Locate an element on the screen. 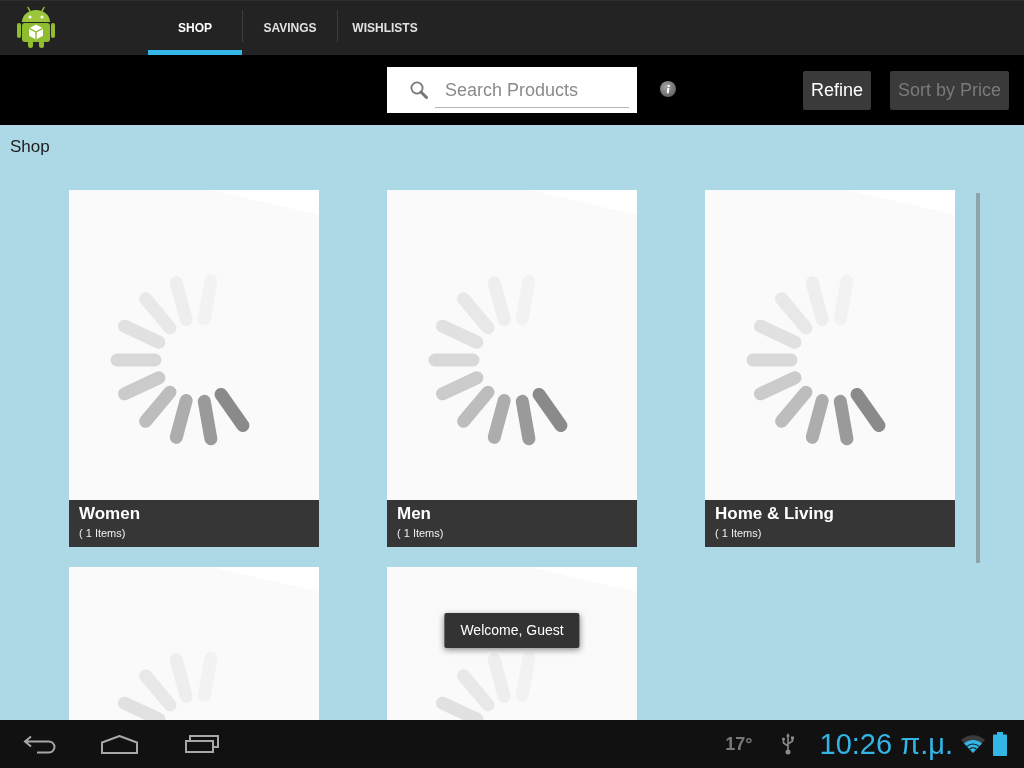 This screenshot has width=1024, height=768. recent-apps-icon is located at coordinates (202, 744).